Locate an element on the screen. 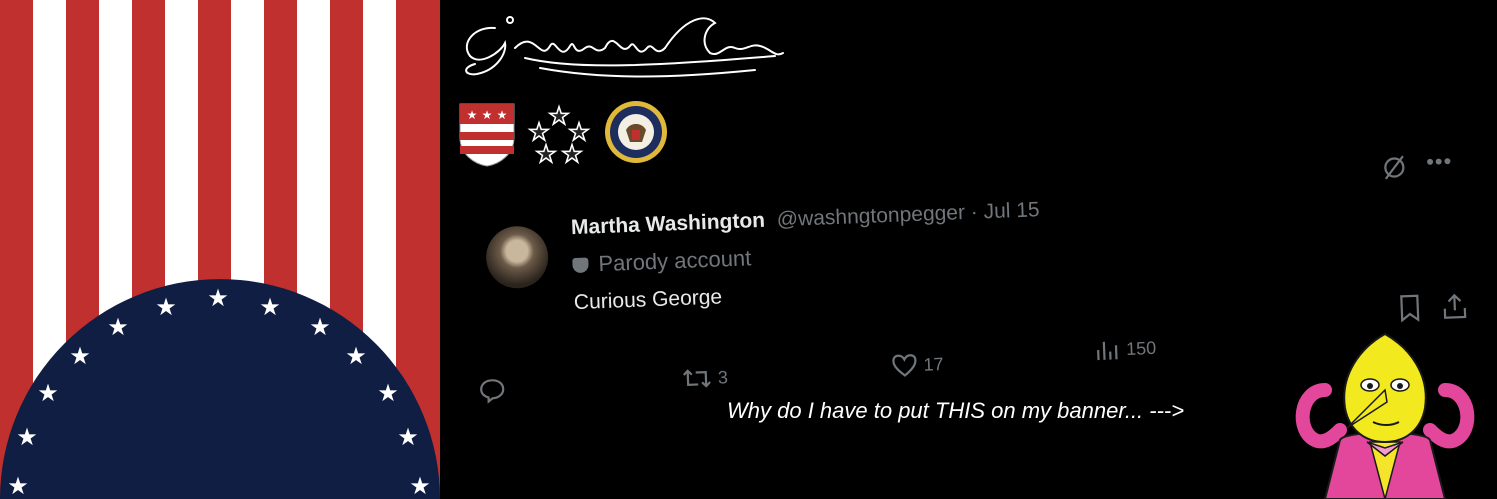 Image resolution: width=1497 pixels, height=499 pixels. more-options-icon: ••• is located at coordinates (1439, 161).